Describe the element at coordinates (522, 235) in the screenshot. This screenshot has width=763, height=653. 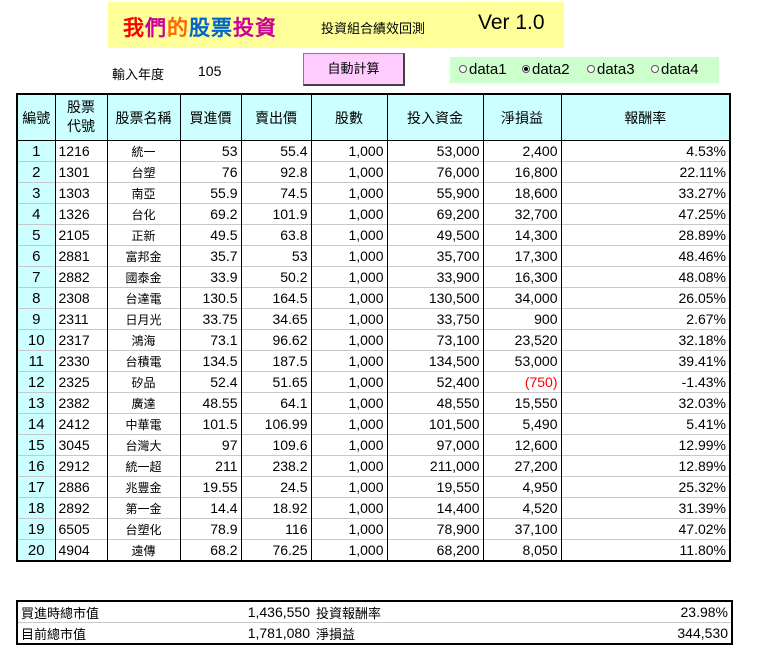
I see `cell-net-pl: 14,300` at that location.